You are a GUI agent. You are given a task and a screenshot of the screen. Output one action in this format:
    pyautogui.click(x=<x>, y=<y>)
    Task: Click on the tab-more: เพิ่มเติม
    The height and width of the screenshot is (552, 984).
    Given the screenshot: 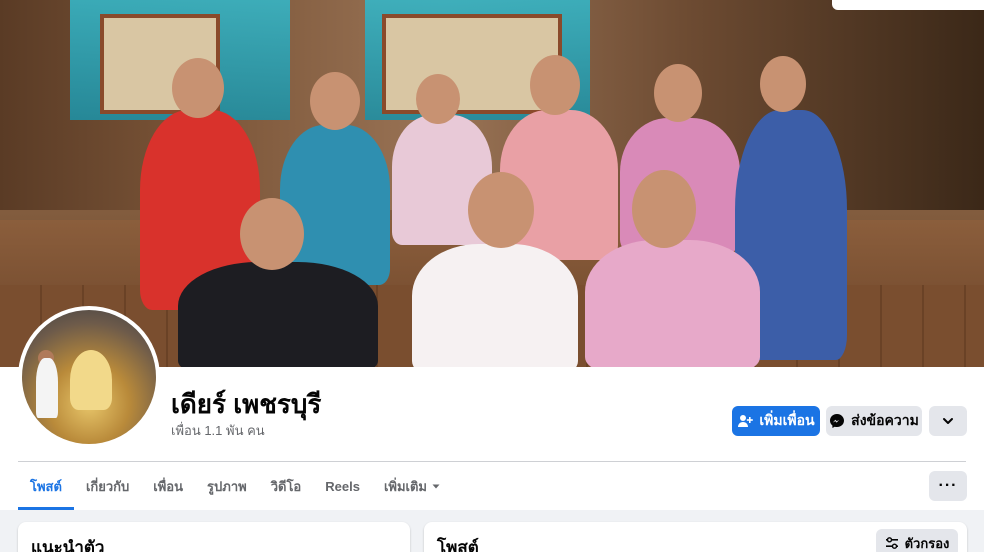 What is the action you would take?
    pyautogui.click(x=412, y=486)
    